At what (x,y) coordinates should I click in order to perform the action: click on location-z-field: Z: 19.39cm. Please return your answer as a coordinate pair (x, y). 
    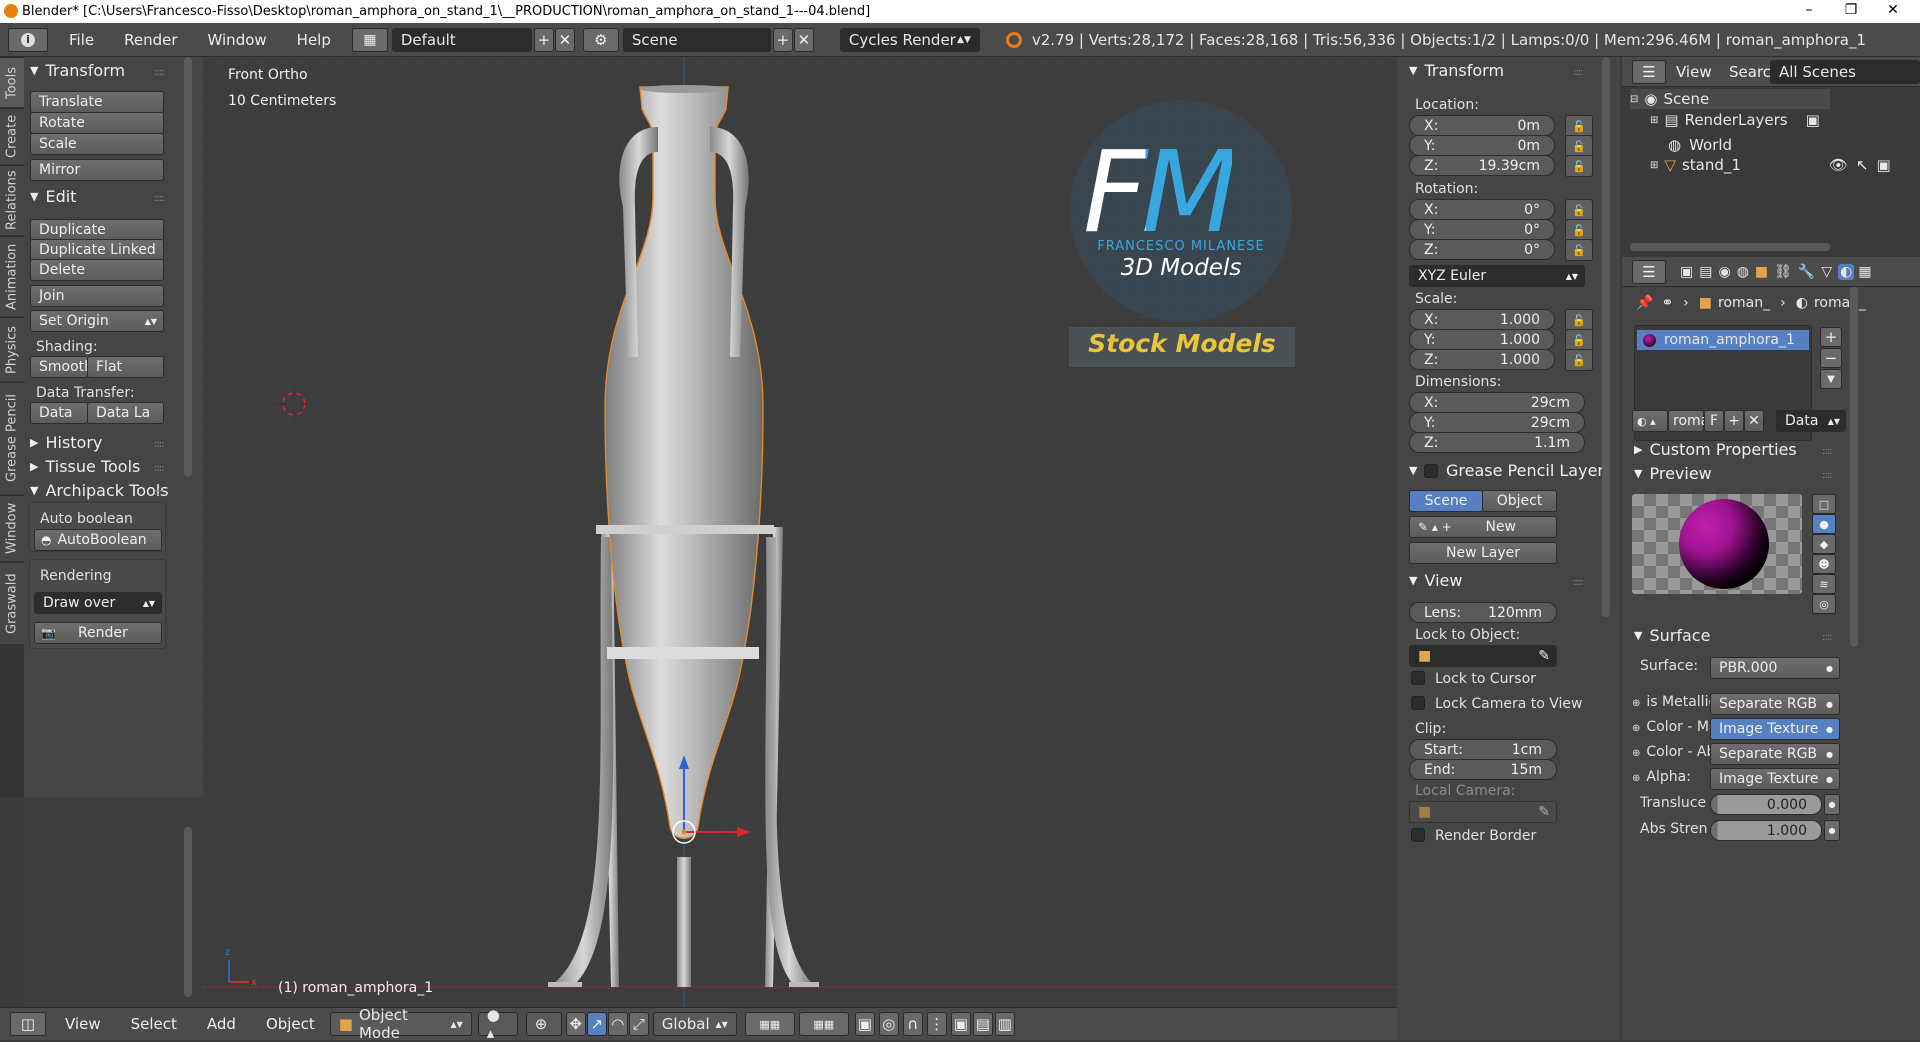
    Looking at the image, I should click on (1482, 165).